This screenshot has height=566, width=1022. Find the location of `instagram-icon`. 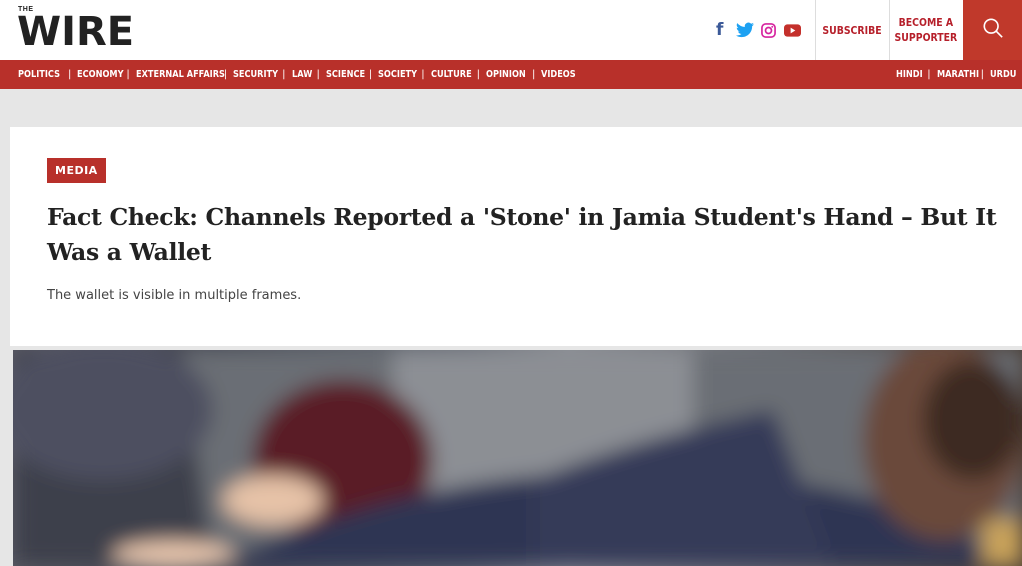

instagram-icon is located at coordinates (768, 30).